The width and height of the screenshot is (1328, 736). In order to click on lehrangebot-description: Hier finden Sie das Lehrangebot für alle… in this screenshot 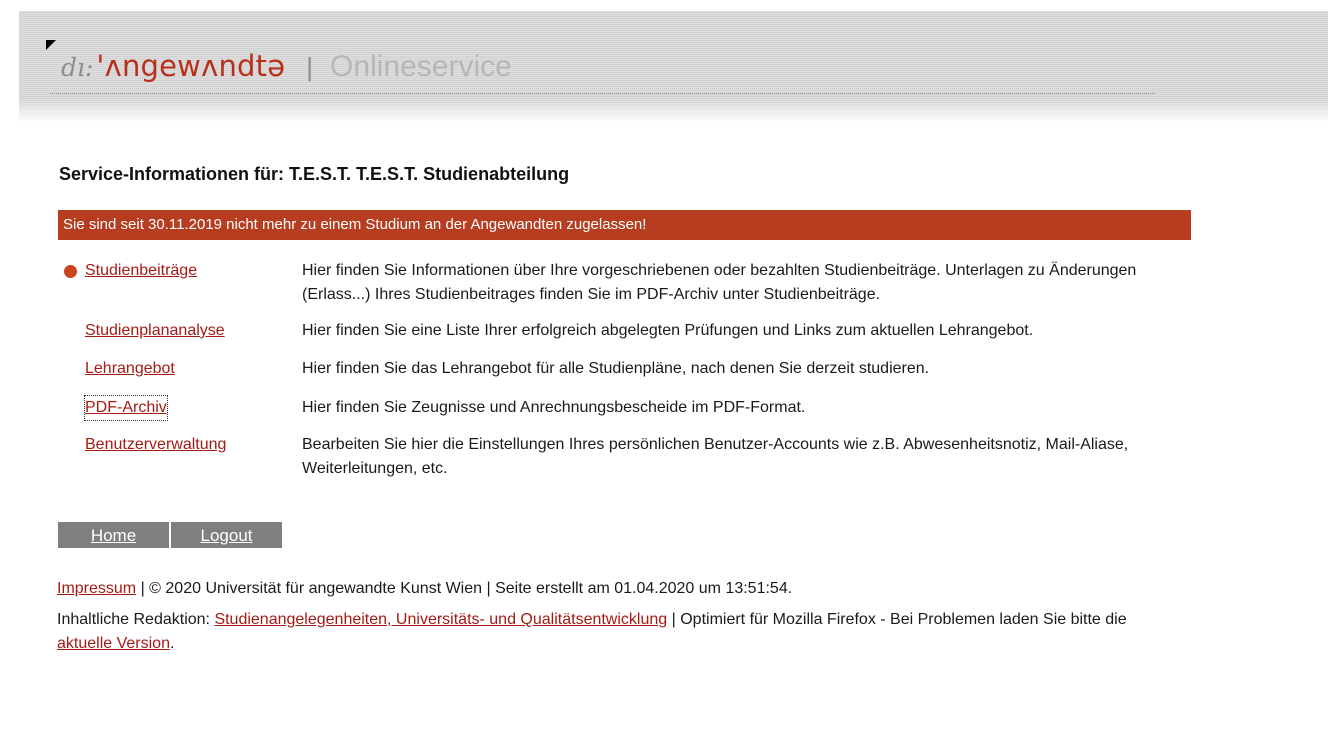, I will do `click(616, 368)`.